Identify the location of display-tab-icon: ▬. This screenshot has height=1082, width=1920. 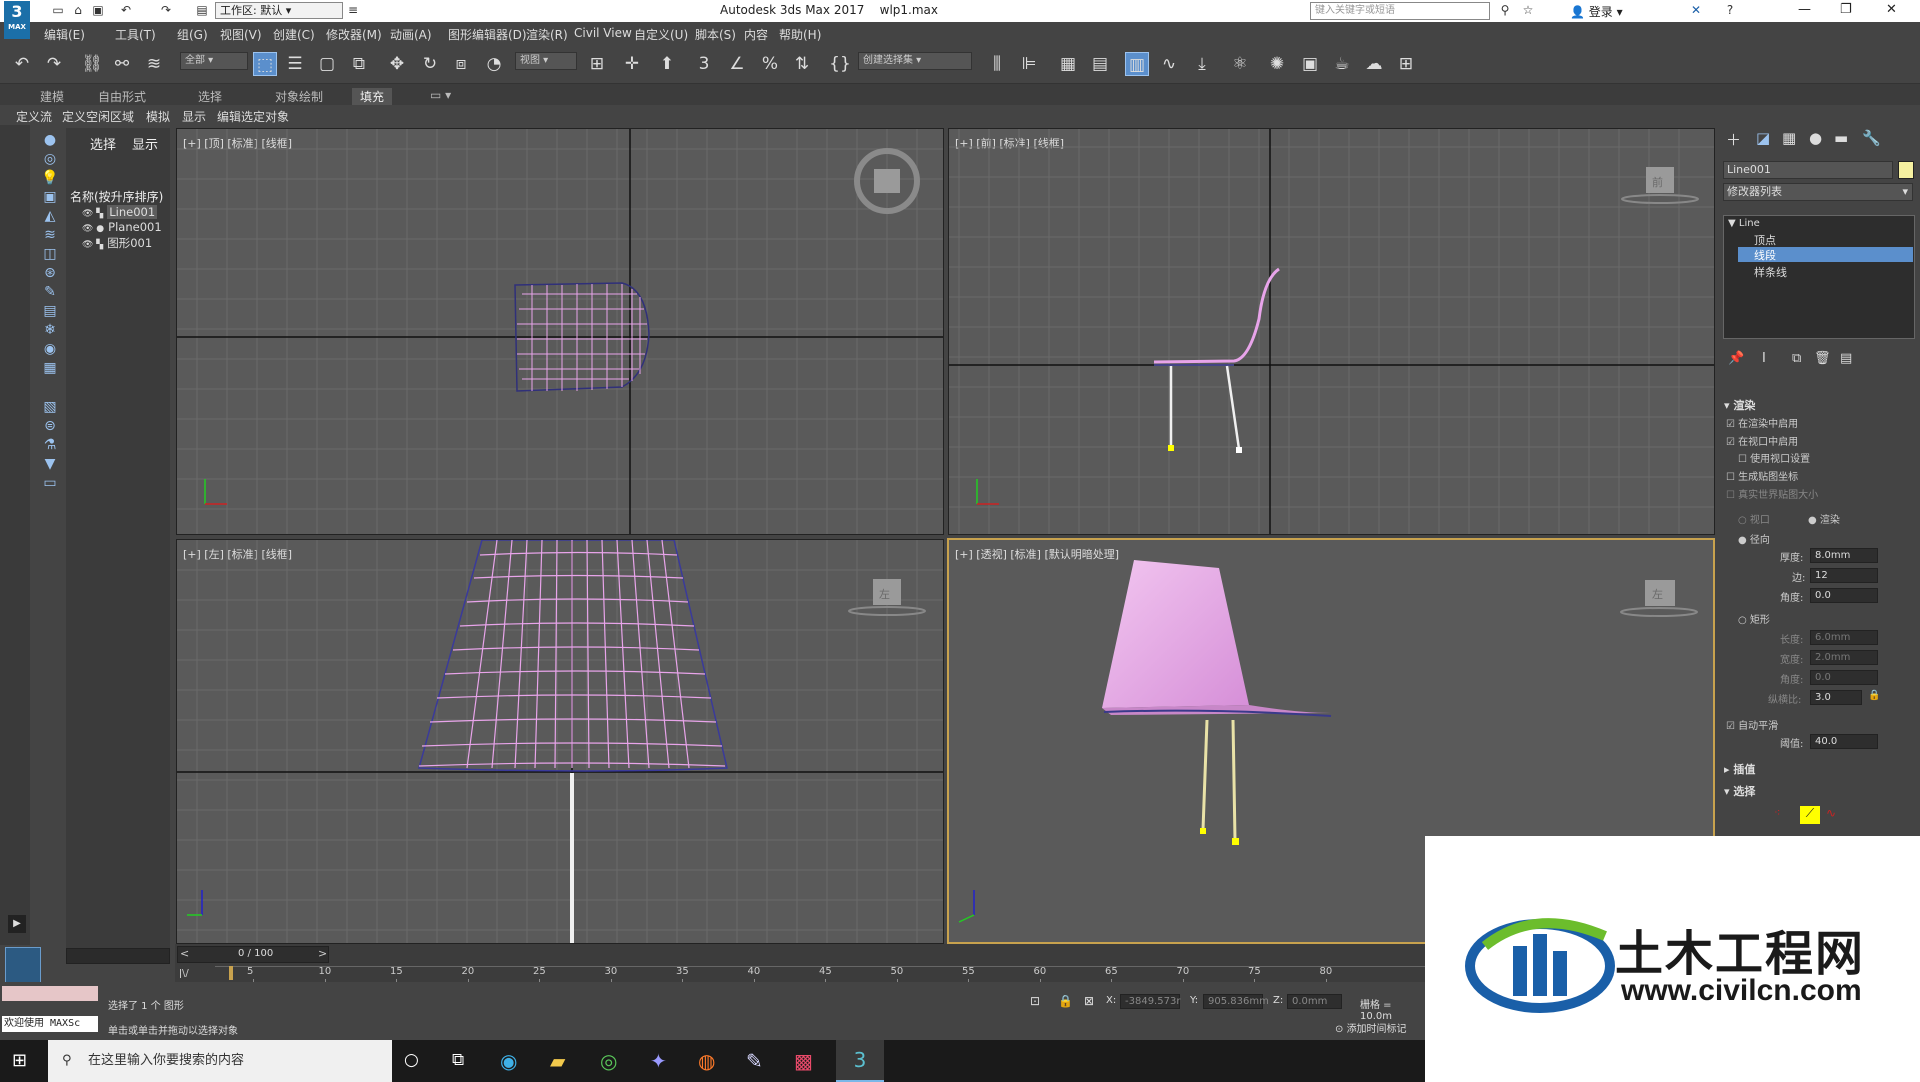
(1841, 138).